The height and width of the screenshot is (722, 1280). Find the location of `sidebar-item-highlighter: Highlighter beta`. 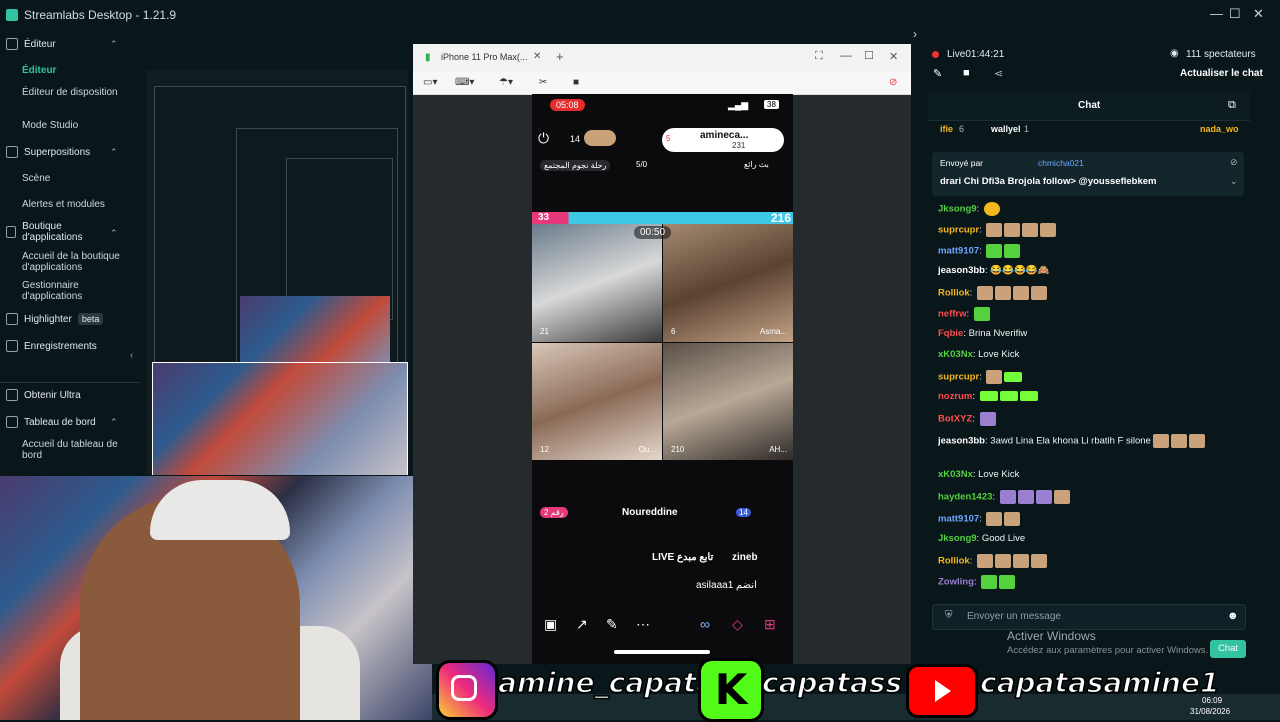

sidebar-item-highlighter: Highlighter beta is located at coordinates (55, 319).